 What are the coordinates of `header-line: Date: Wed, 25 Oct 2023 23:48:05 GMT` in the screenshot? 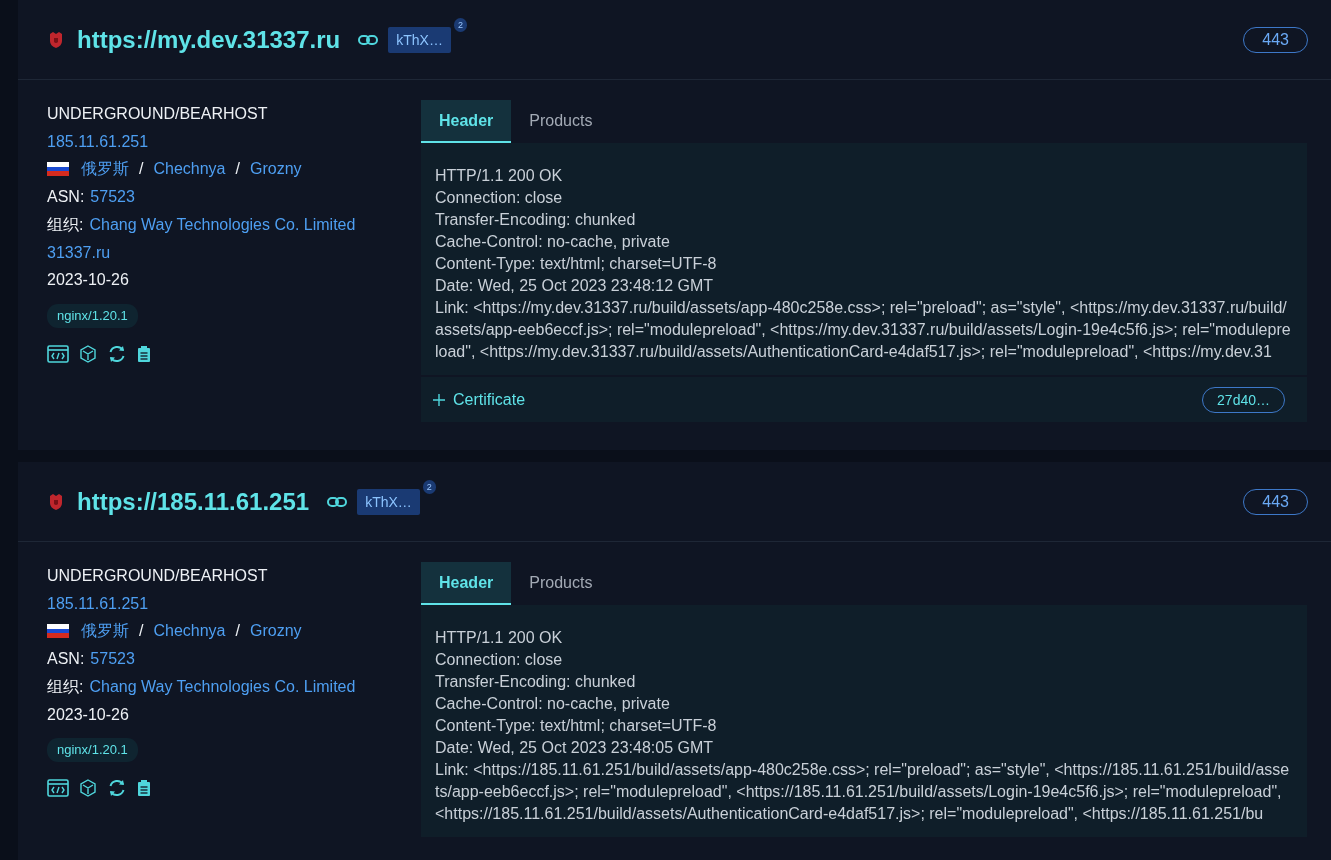 It's located at (575, 748).